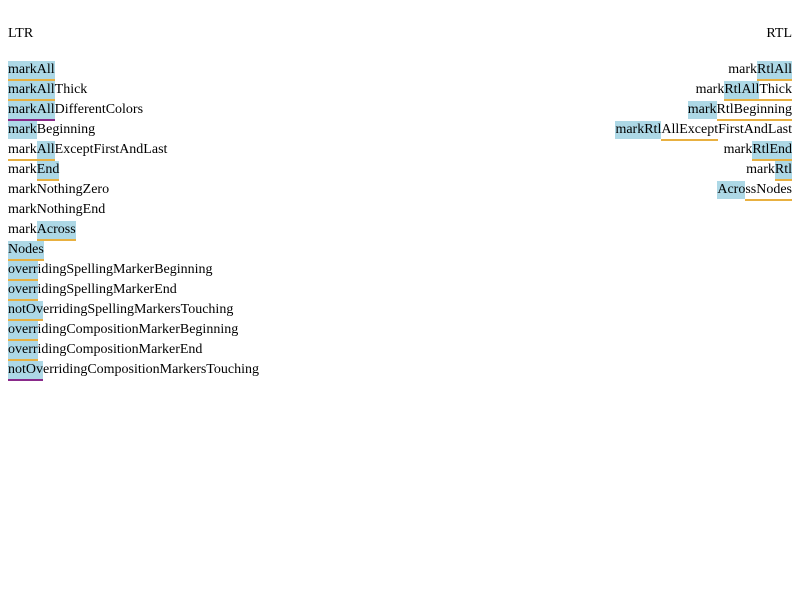 The width and height of the screenshot is (800, 600). What do you see at coordinates (133, 190) in the screenshot?
I see `marker-test-line: markNothingZero` at bounding box center [133, 190].